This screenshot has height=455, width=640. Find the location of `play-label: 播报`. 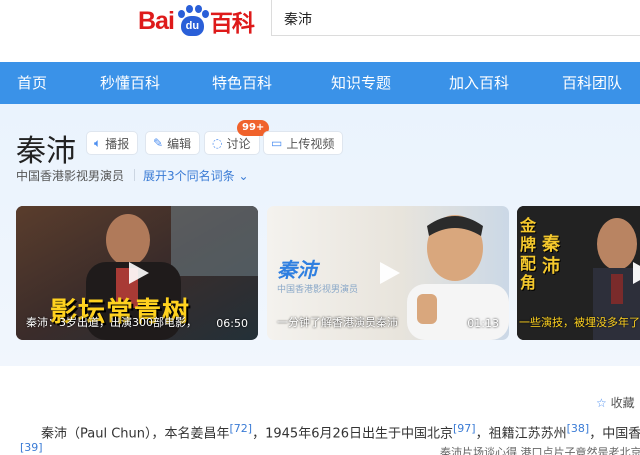

play-label: 播报 is located at coordinates (117, 143).